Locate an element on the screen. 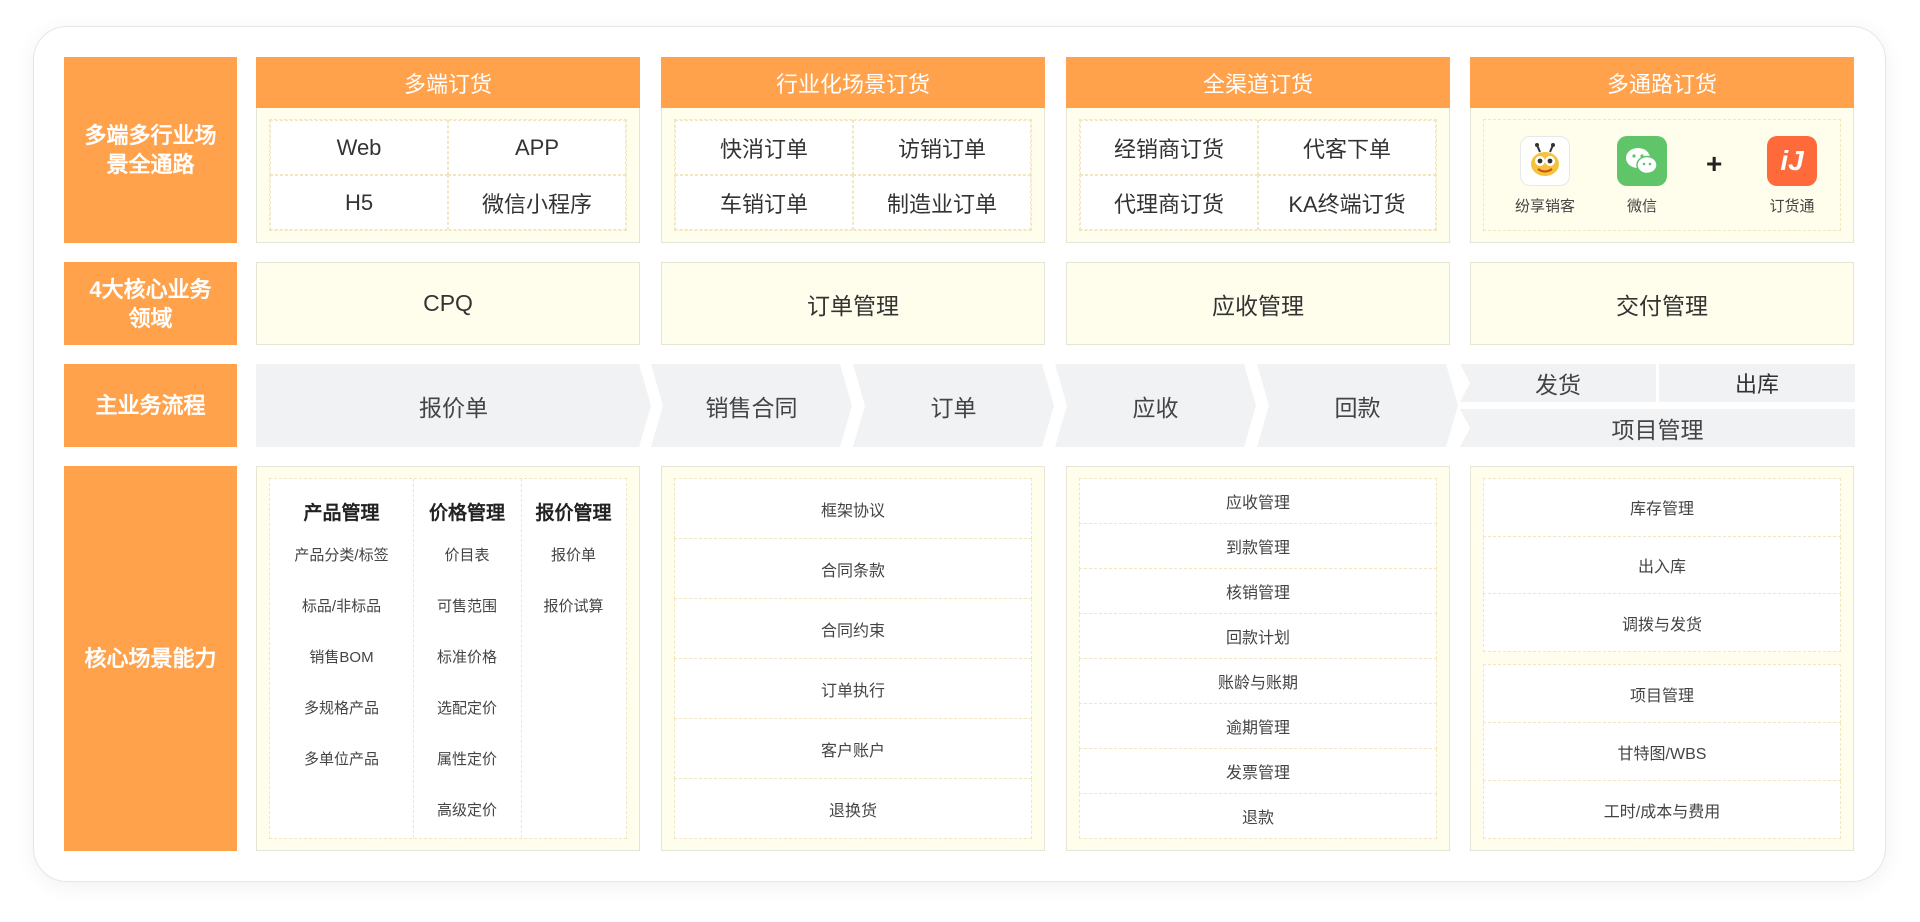 The height and width of the screenshot is (922, 1920). capability-item: 价目表 is located at coordinates (467, 555).